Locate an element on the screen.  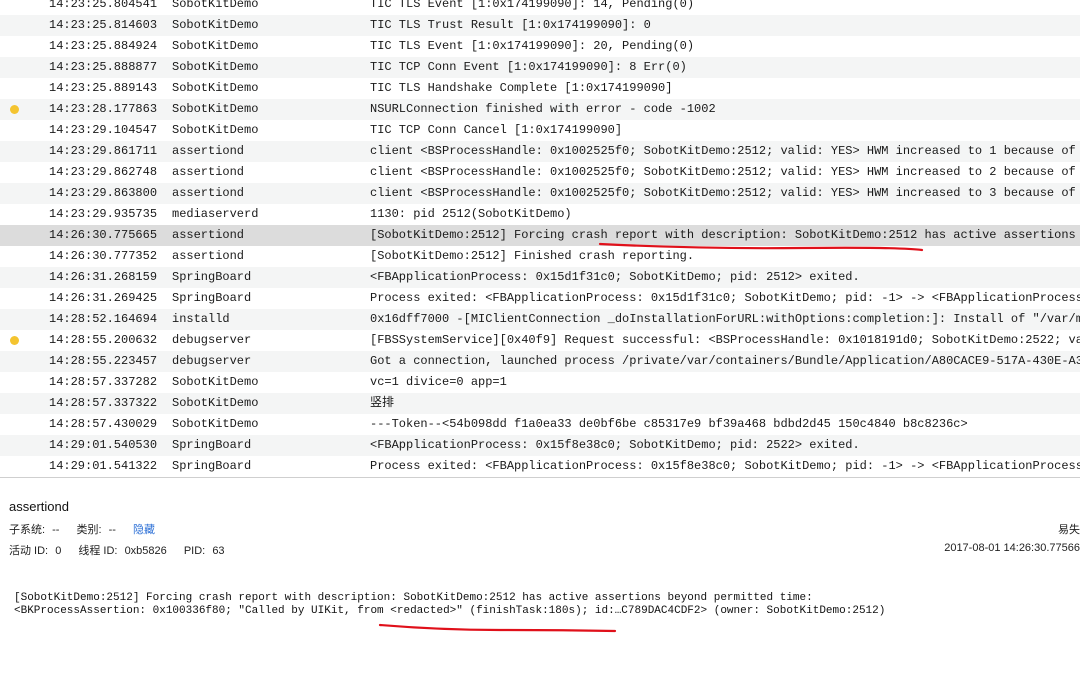
log-time: 14:29:01.540530 is located at coordinates (103, 445).